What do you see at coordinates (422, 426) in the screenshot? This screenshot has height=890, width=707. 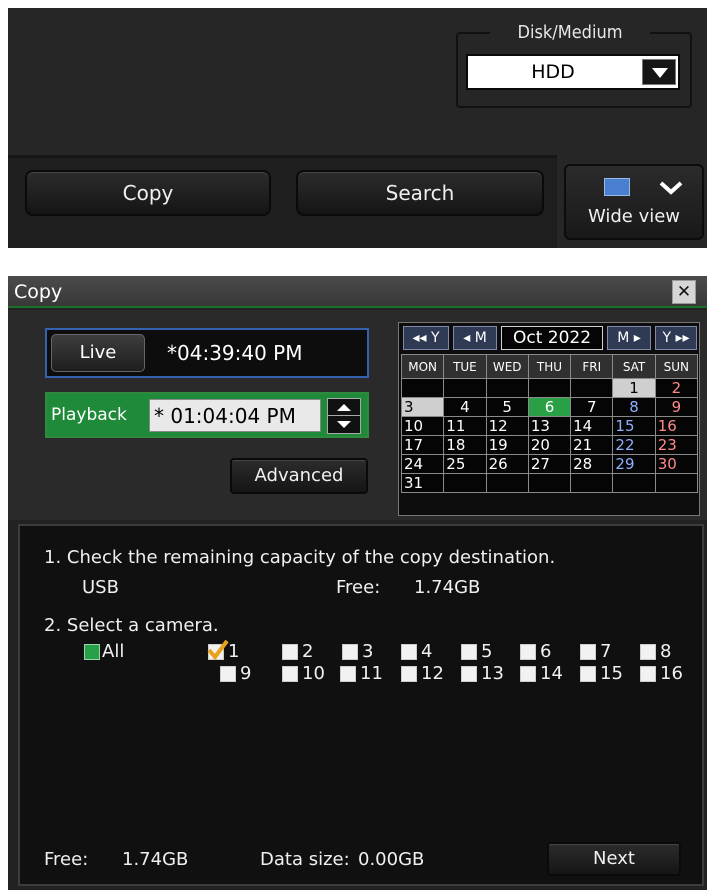 I see `calendar-day: 10` at bounding box center [422, 426].